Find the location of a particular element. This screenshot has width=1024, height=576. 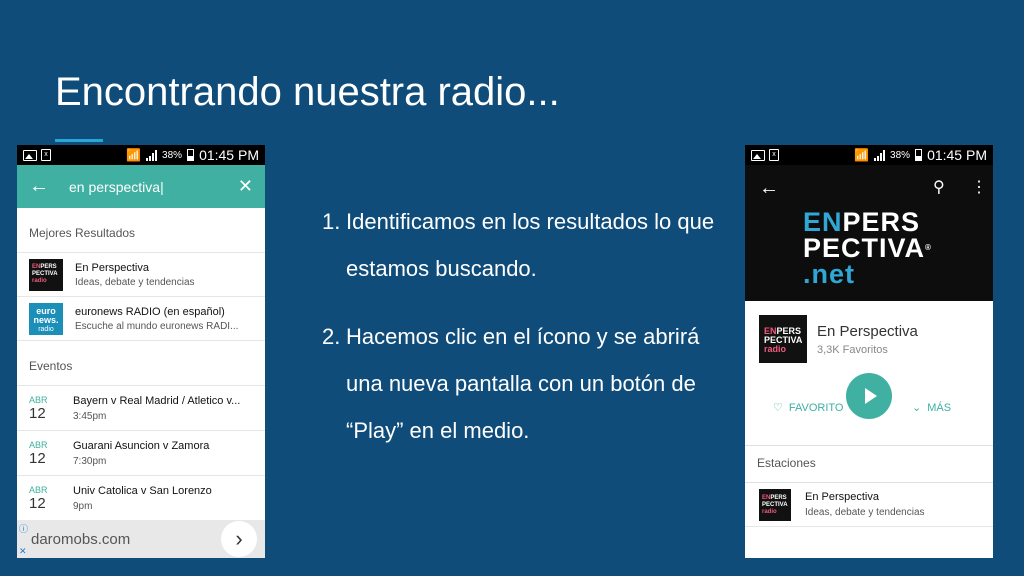

action-row: ♡ FAVORITO ⌄ MÁS is located at coordinates (869, 394).